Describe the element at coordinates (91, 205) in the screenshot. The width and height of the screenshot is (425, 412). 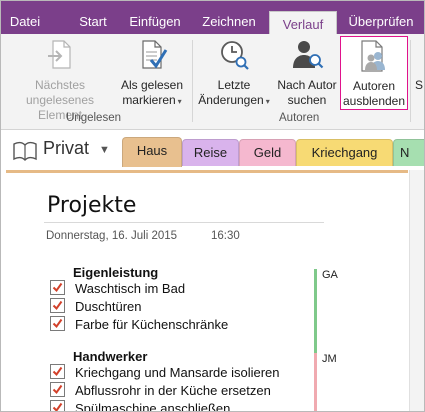
I see `page-title: Projekte` at that location.